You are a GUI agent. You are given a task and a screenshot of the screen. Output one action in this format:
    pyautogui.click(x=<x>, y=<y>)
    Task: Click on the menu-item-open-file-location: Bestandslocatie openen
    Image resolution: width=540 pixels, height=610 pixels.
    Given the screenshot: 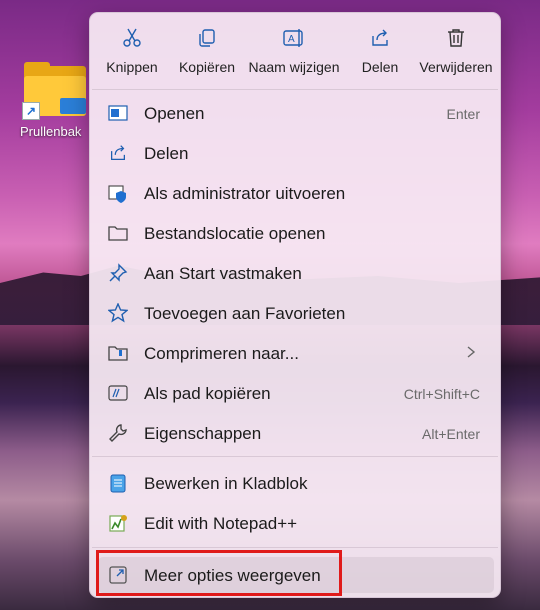 What is the action you would take?
    pyautogui.click(x=296, y=233)
    